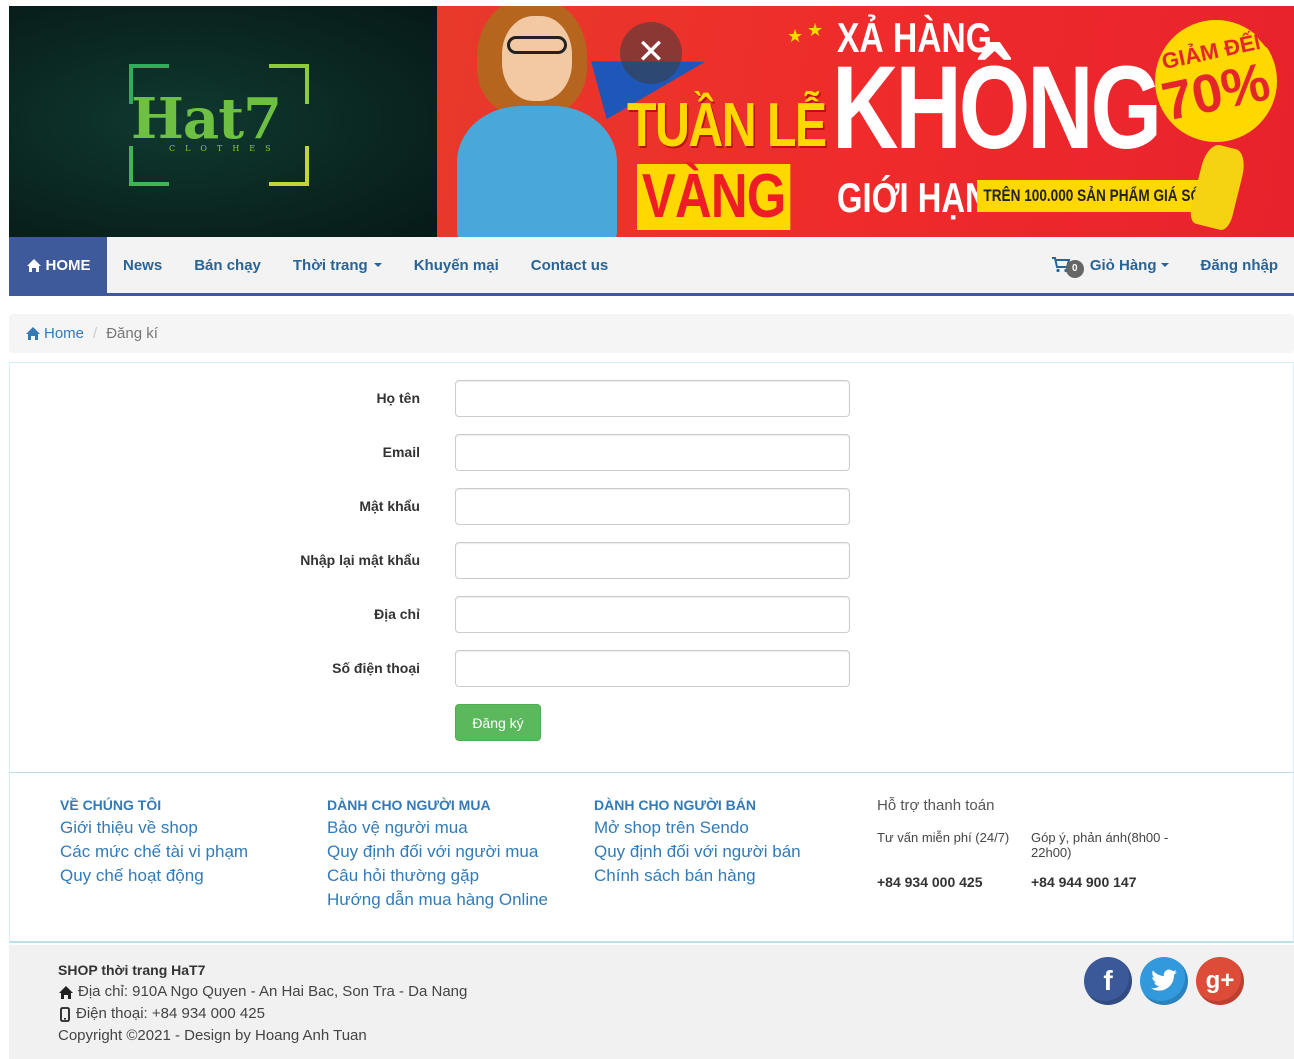 The height and width of the screenshot is (1059, 1294). I want to click on register-submit-button: Đăng ký, so click(498, 722).